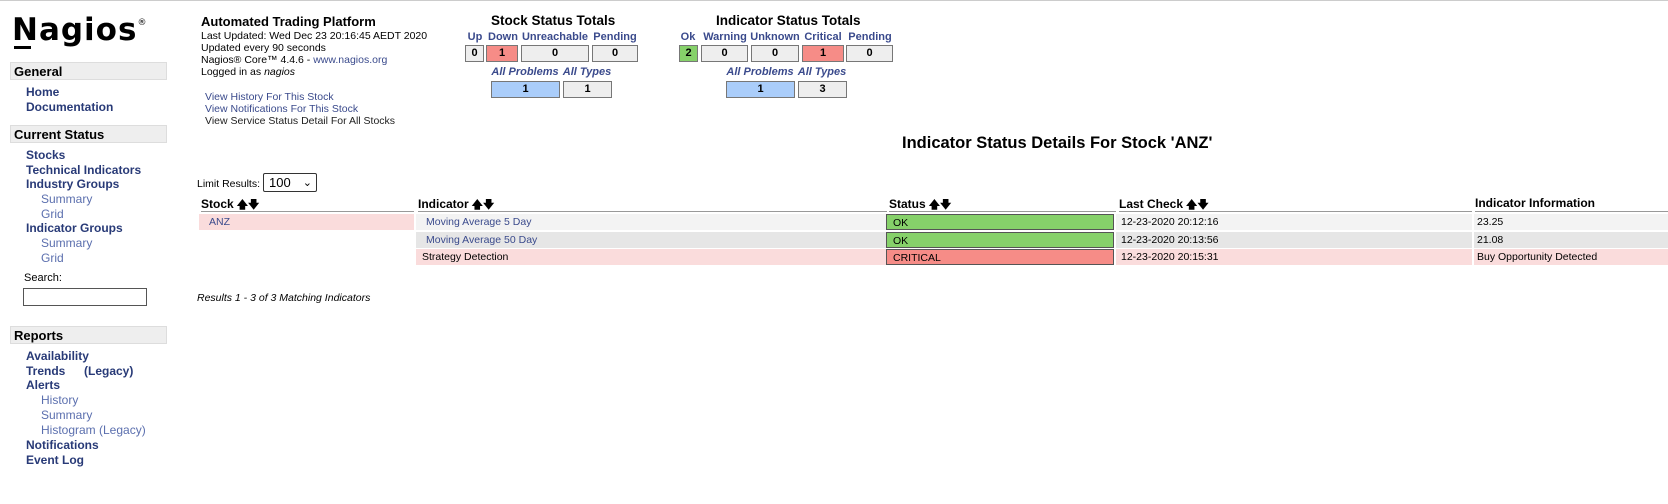 Image resolution: width=1668 pixels, height=504 pixels. I want to click on cell-last-check: 12-23-2020 20:13:56, so click(1294, 240).